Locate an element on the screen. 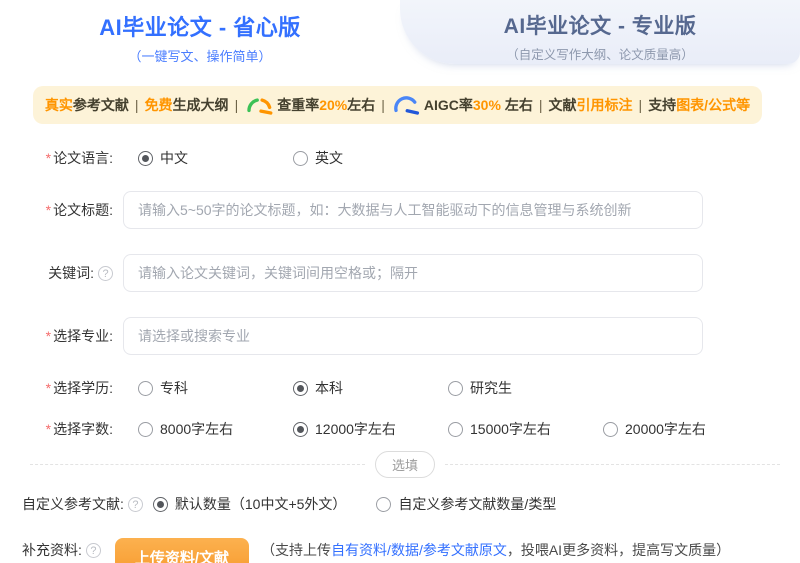 Image resolution: width=800 pixels, height=563 pixels. feature-real-references: 真实参考文献 is located at coordinates (86, 105).